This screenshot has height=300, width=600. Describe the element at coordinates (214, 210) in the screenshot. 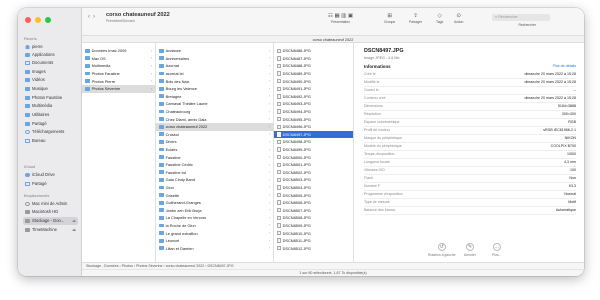

I see `list-item: Jardin zen Erik Borja ›` at that location.